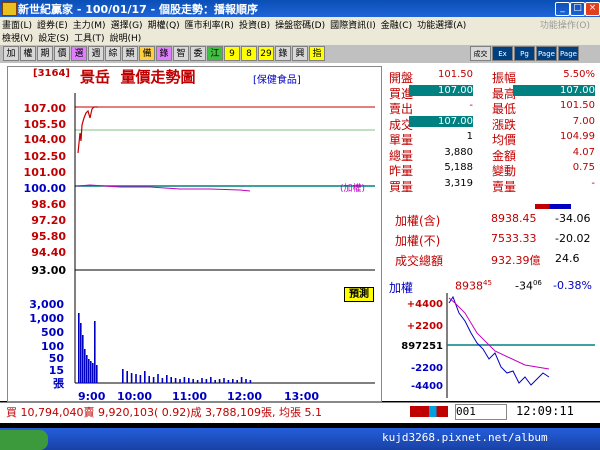 The image size is (600, 450). I want to click on close-icon: ×, so click(592, 9).